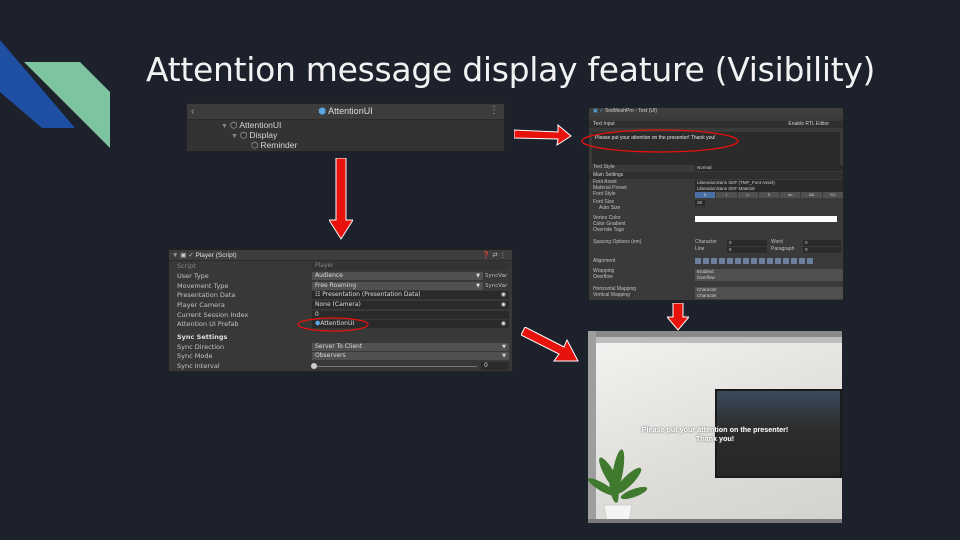 The width and height of the screenshot is (960, 540). Describe the element at coordinates (604, 261) in the screenshot. I see `alignment-label: Alignment` at that location.